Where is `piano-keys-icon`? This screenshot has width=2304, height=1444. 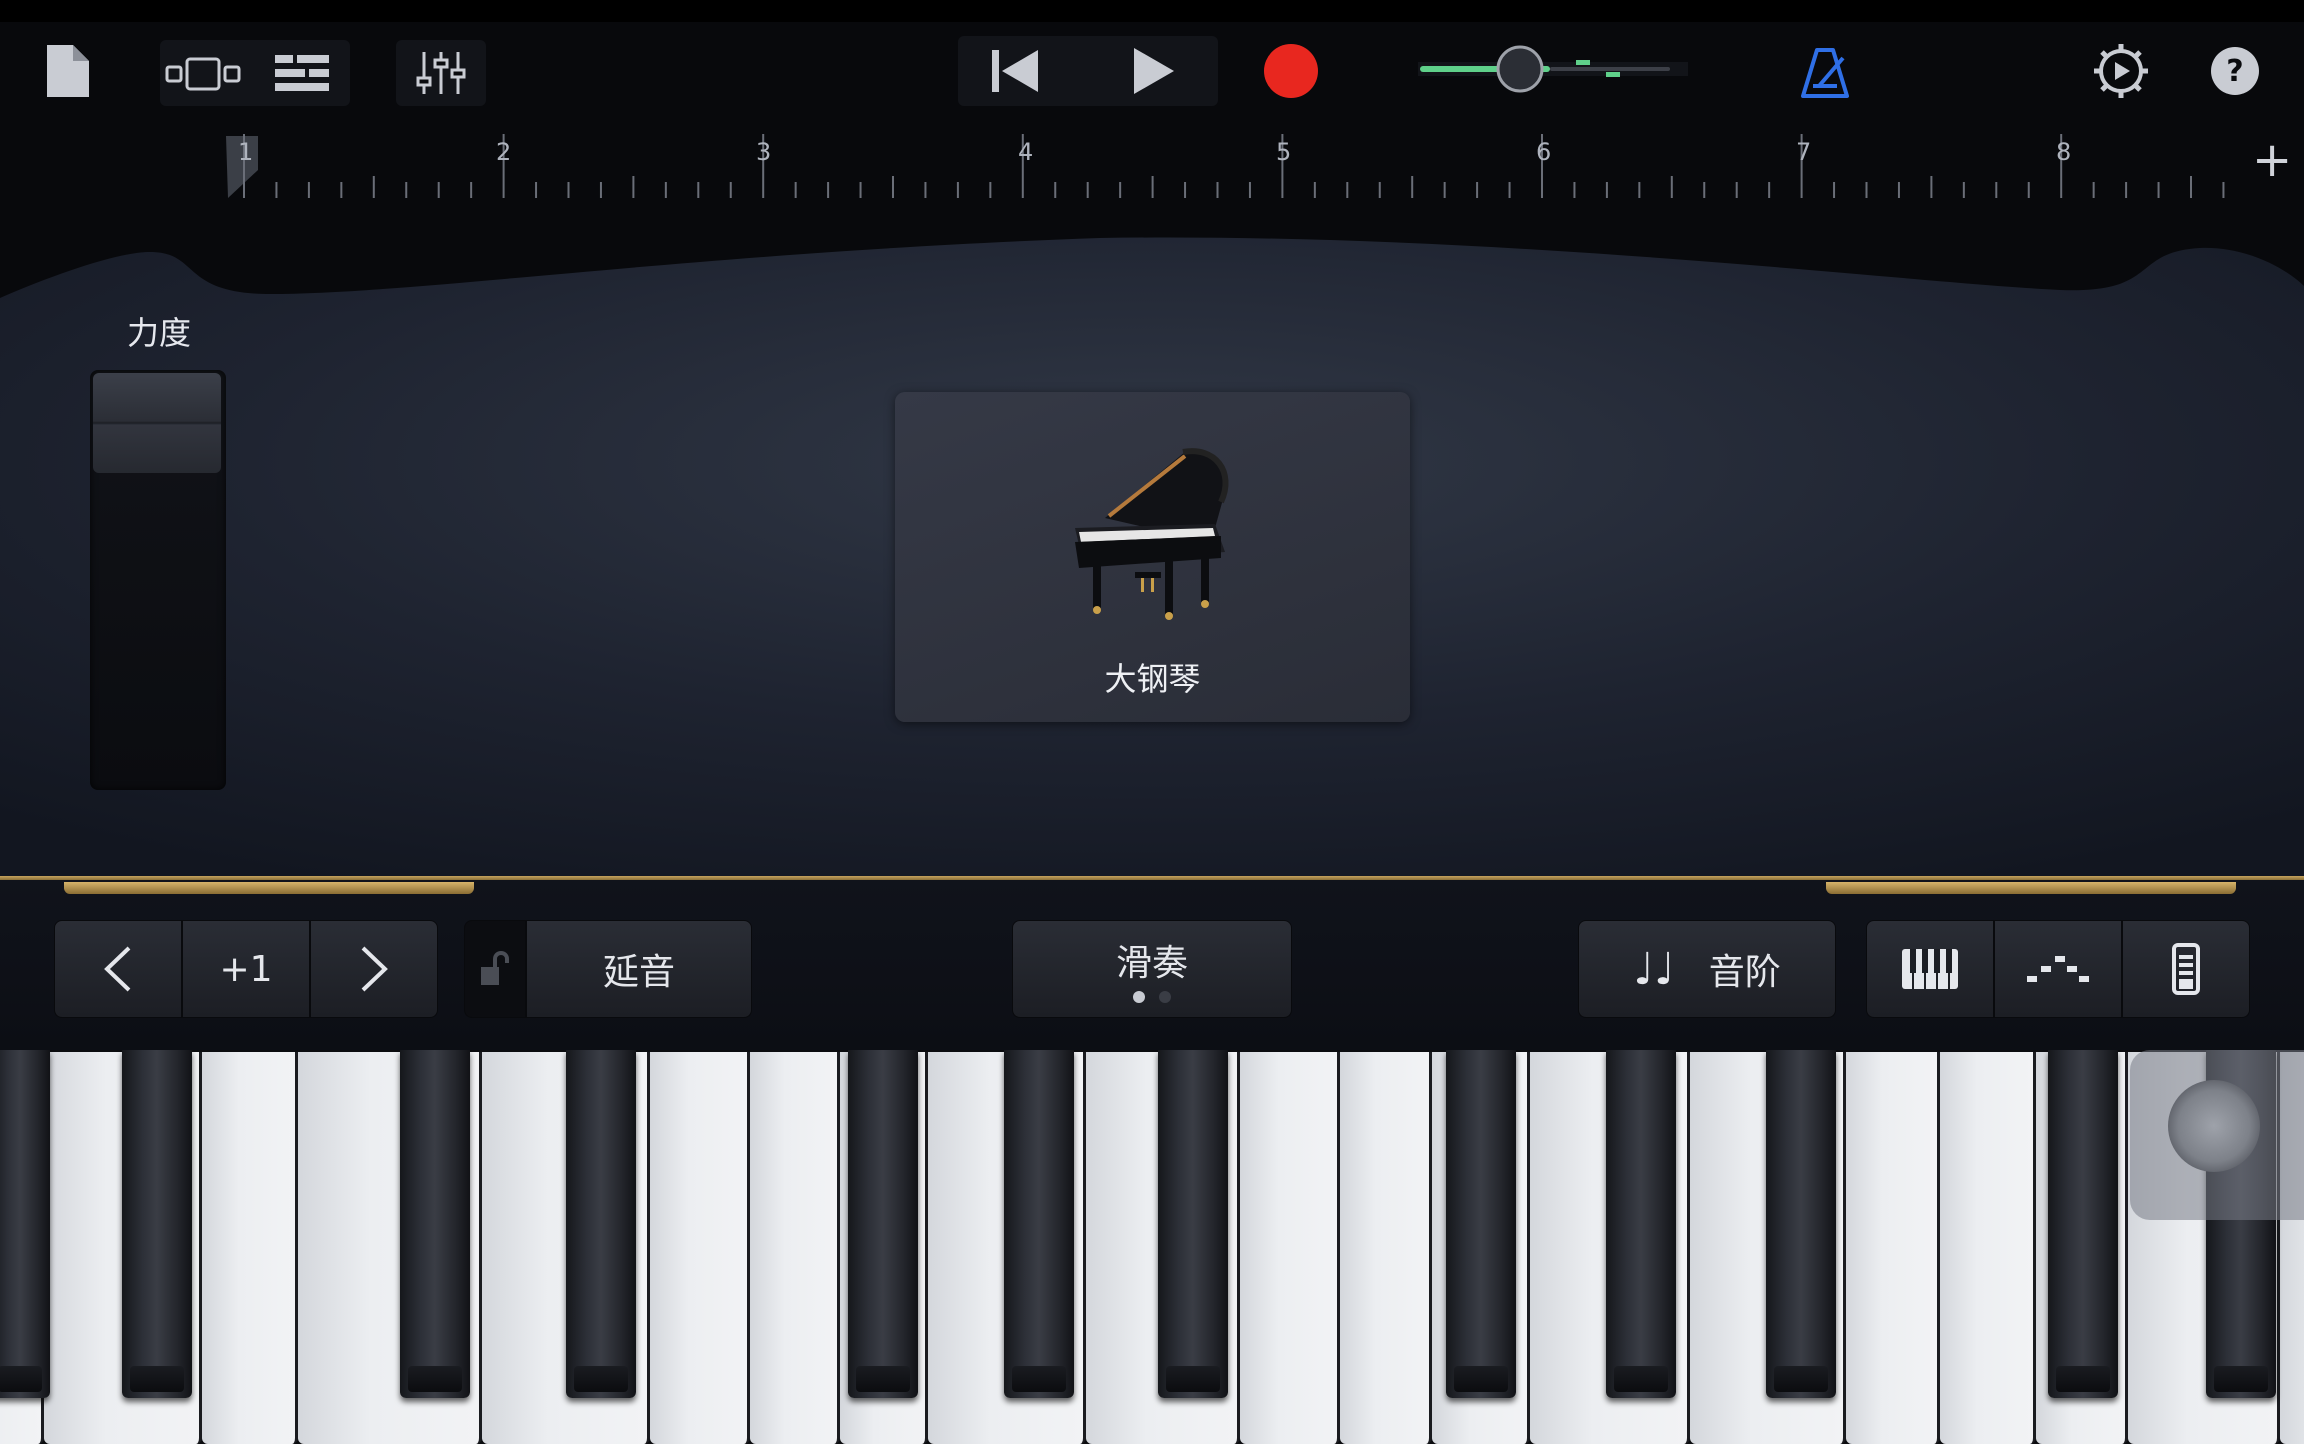 piano-keys-icon is located at coordinates (1930, 969).